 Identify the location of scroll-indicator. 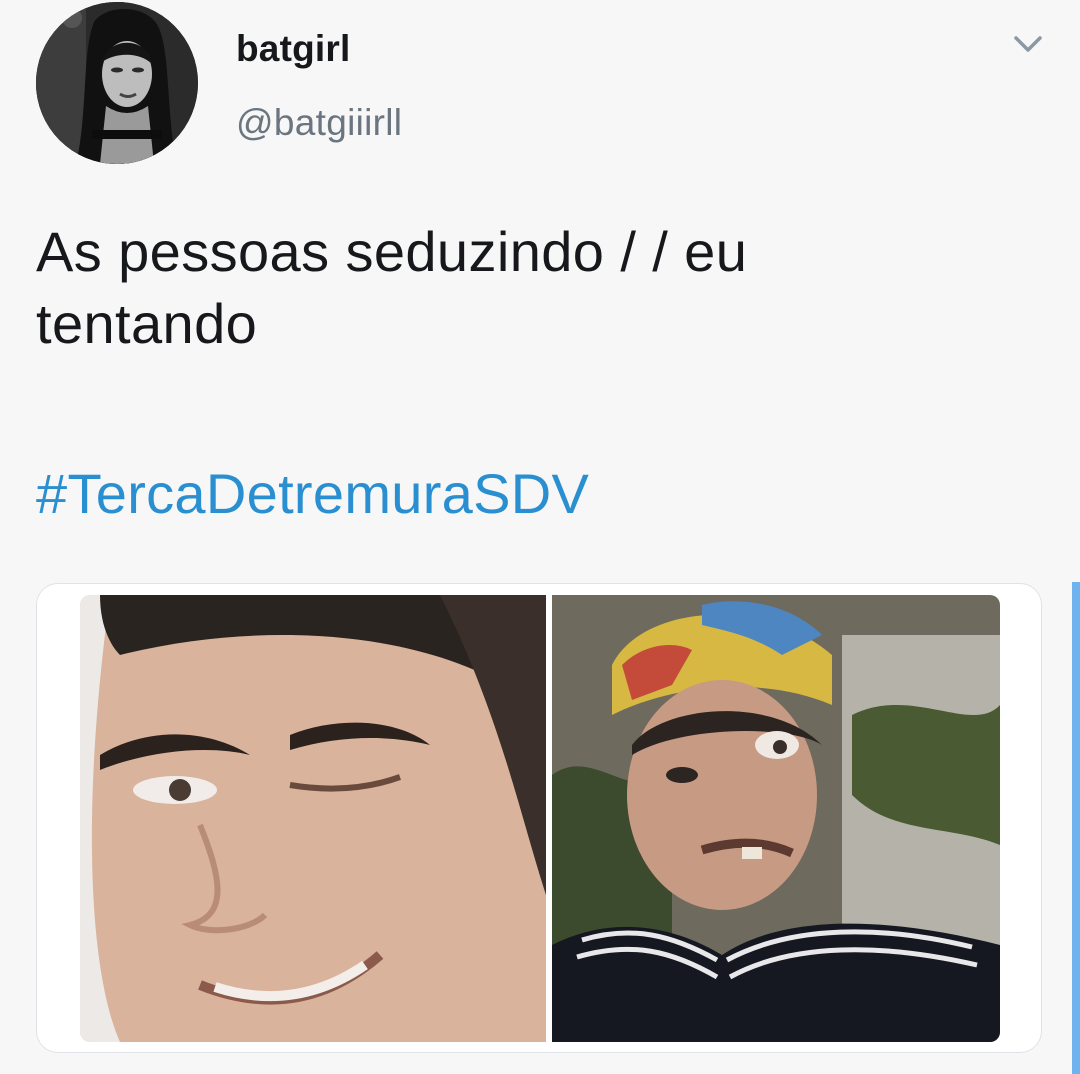
(1076, 828).